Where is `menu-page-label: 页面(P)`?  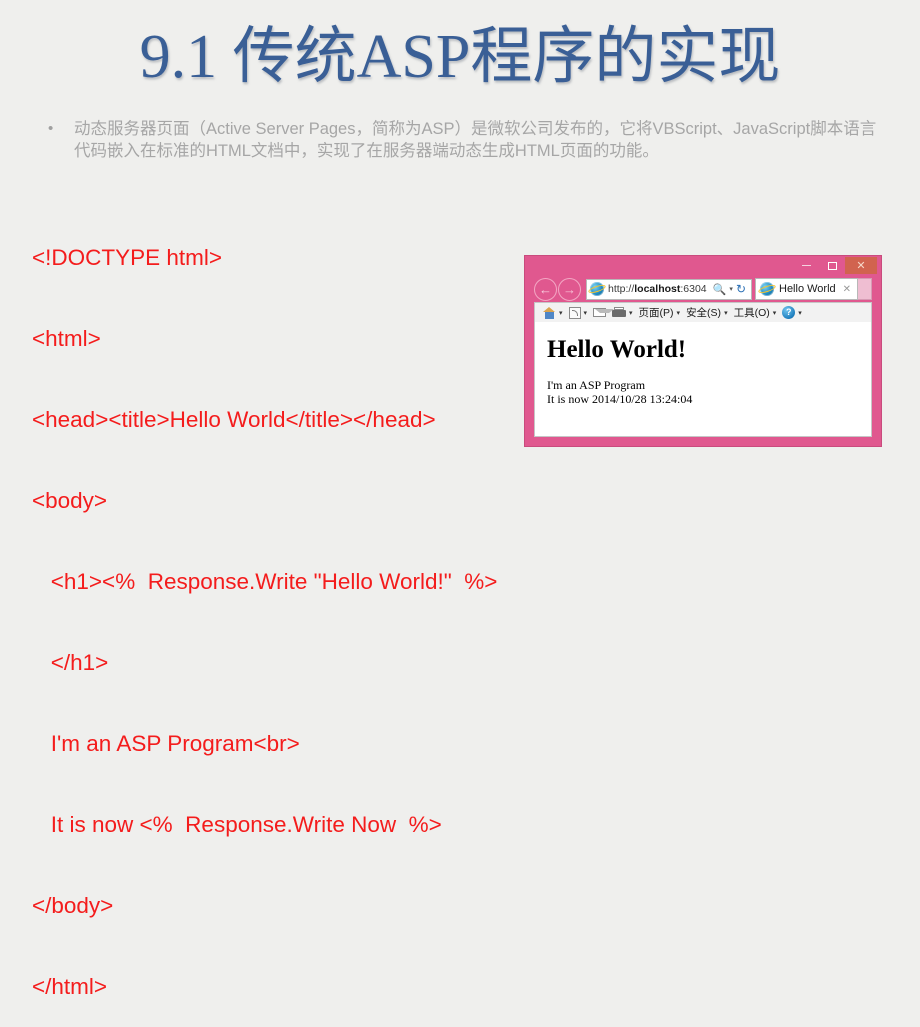
menu-page-label: 页面(P) is located at coordinates (656, 313).